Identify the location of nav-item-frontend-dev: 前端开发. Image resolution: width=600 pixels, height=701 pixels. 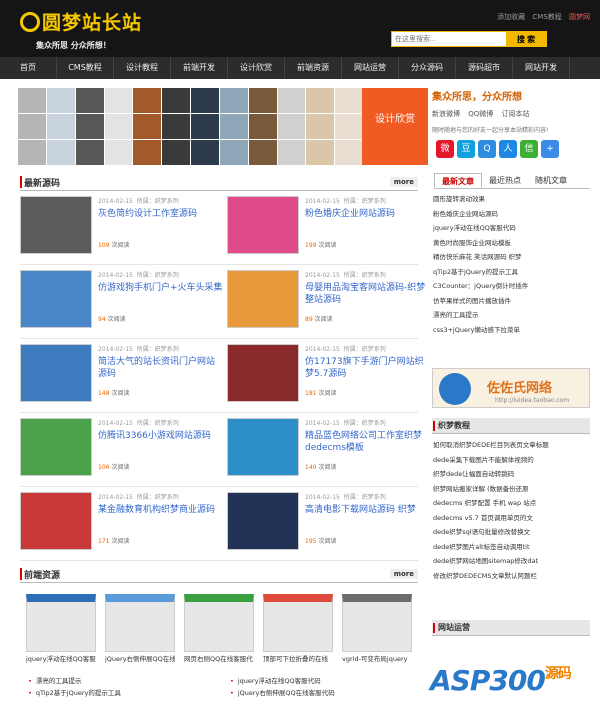
(199, 68).